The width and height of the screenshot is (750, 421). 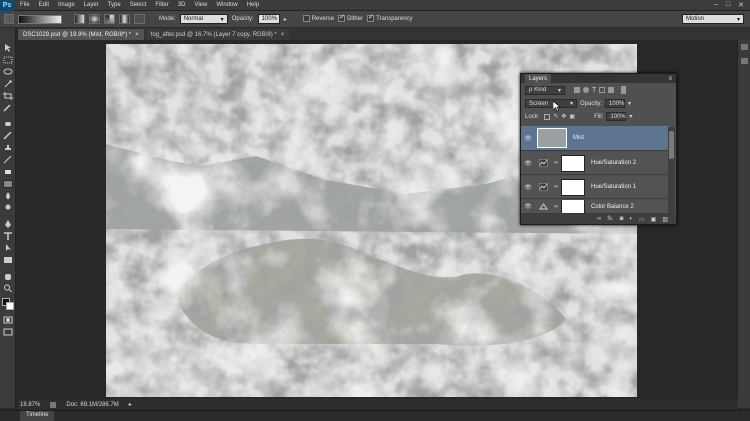 What do you see at coordinates (630, 116) in the screenshot?
I see `fill-arrow-icon: ▾` at bounding box center [630, 116].